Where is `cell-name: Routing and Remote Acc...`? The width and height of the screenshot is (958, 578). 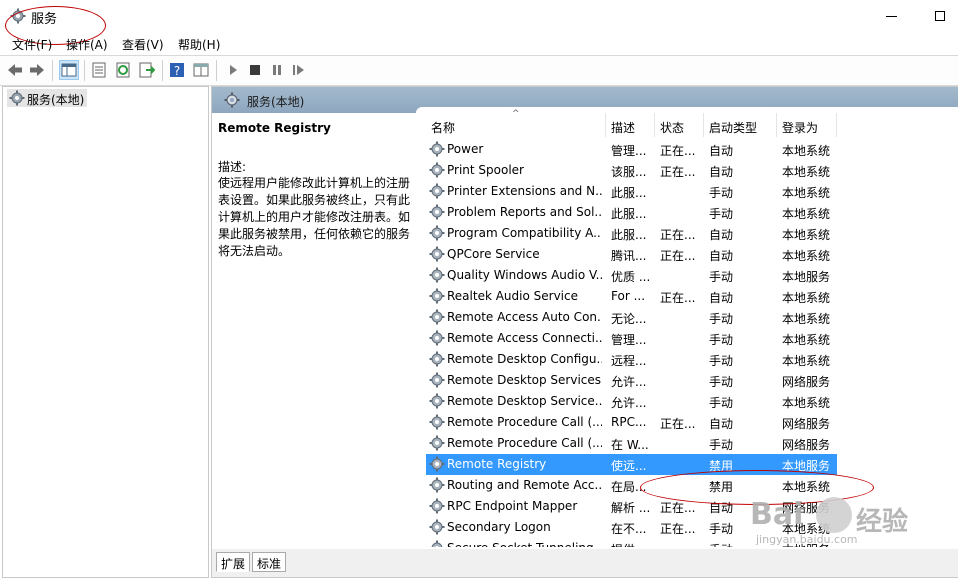
cell-name: Routing and Remote Acc... is located at coordinates (524, 485).